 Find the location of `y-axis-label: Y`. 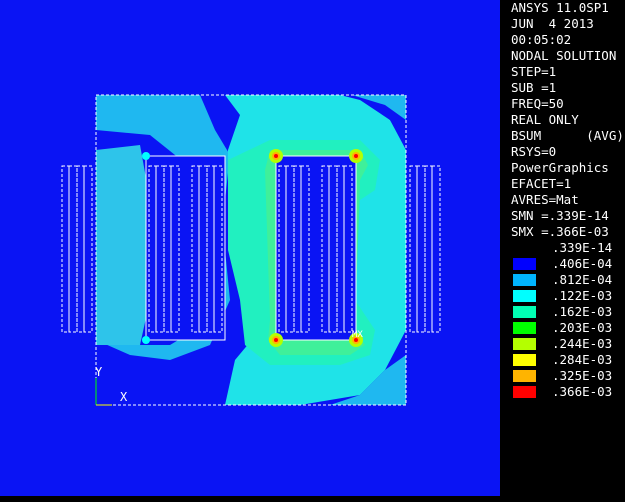

y-axis-label: Y is located at coordinates (99, 372).